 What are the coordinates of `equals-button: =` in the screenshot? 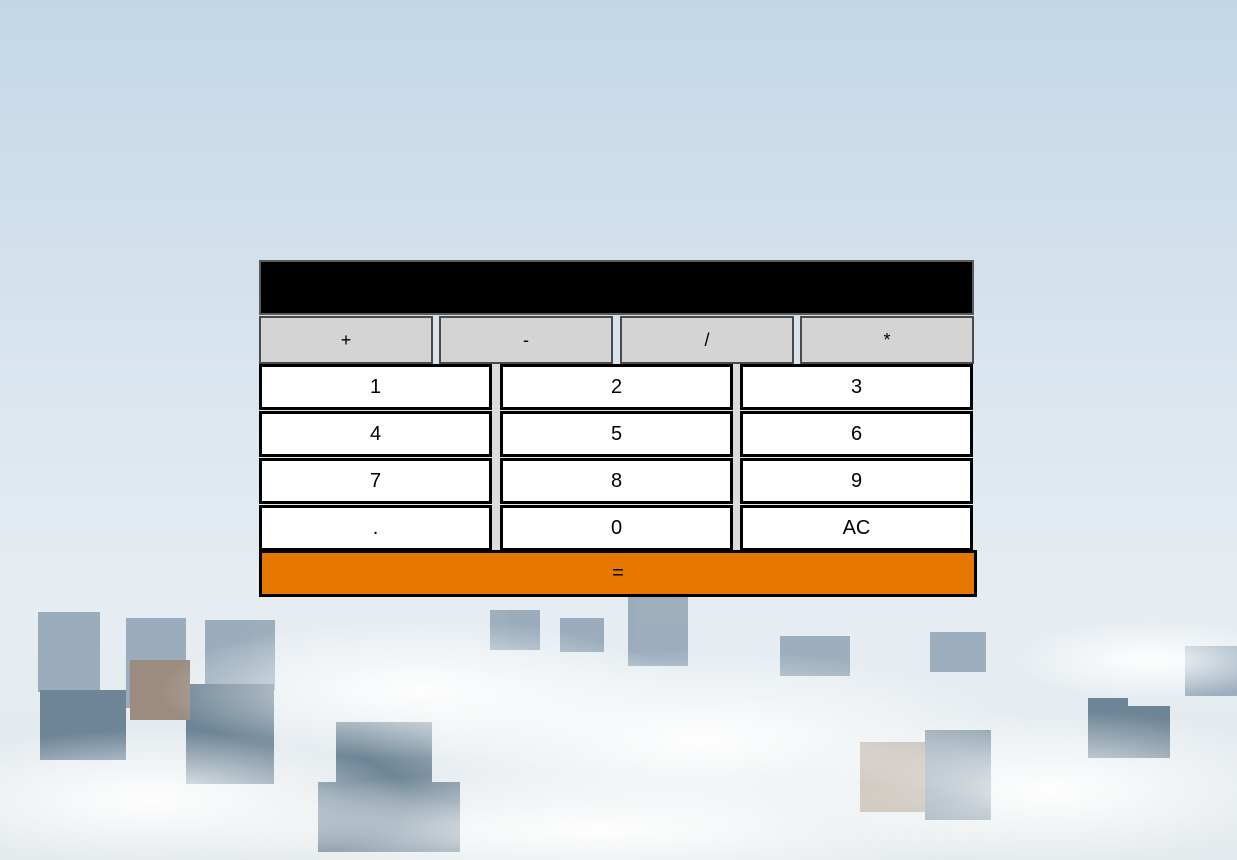 It's located at (618, 573).